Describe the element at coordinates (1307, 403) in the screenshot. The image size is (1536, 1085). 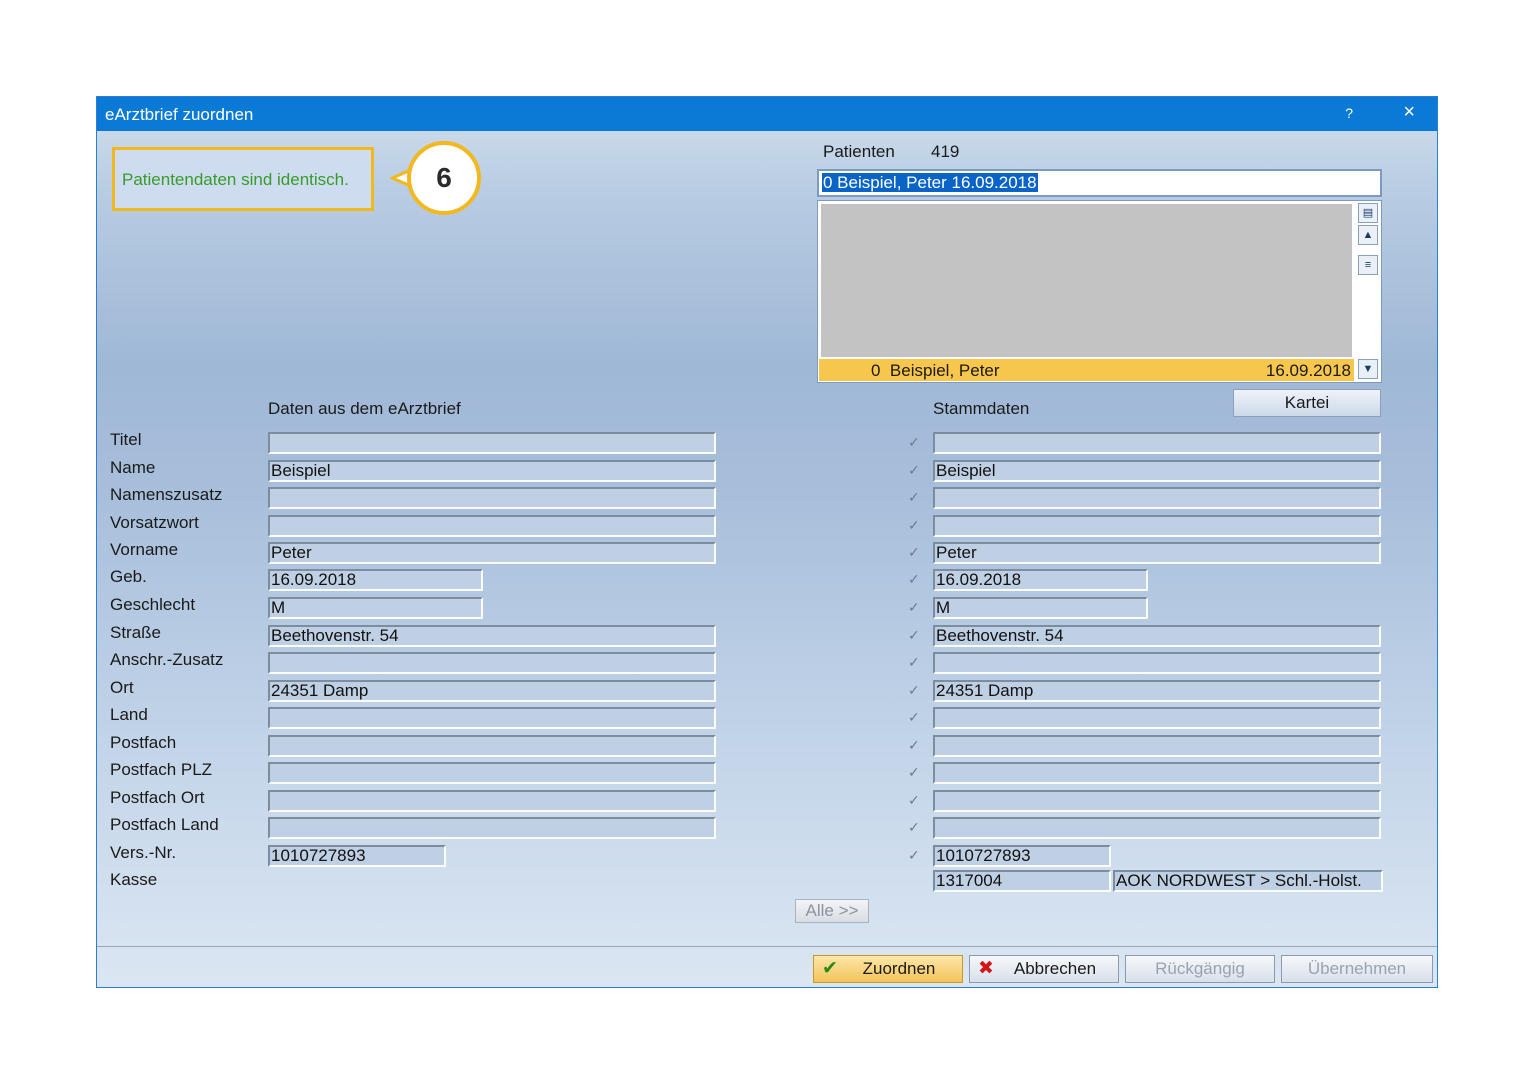
I see `kartei-button: Kartei` at that location.